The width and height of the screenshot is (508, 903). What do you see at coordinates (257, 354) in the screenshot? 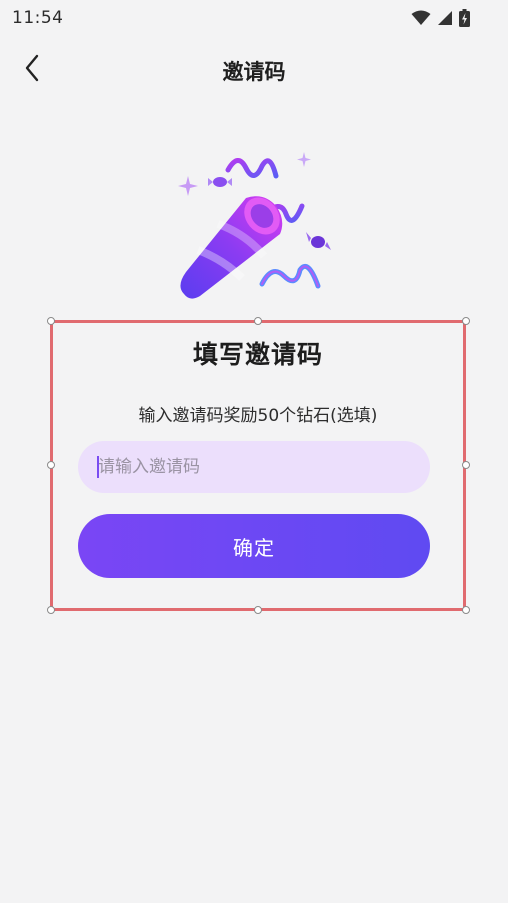
I see `card-title: 填写邀请码` at bounding box center [257, 354].